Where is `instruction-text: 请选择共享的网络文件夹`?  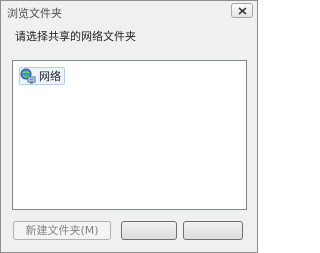
instruction-text: 请选择共享的网络文件夹 is located at coordinates (75, 36).